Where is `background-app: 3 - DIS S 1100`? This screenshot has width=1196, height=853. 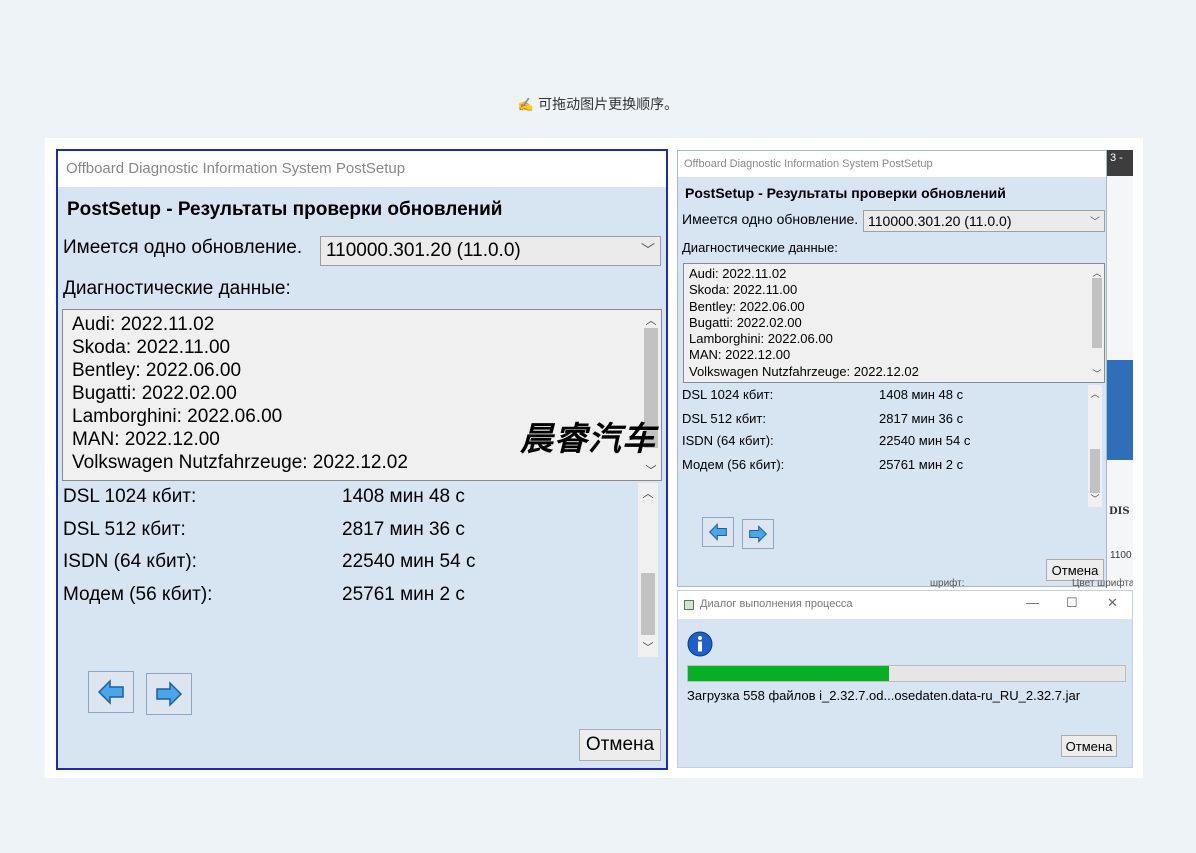
background-app: 3 - DIS S 1100 is located at coordinates (1120, 368).